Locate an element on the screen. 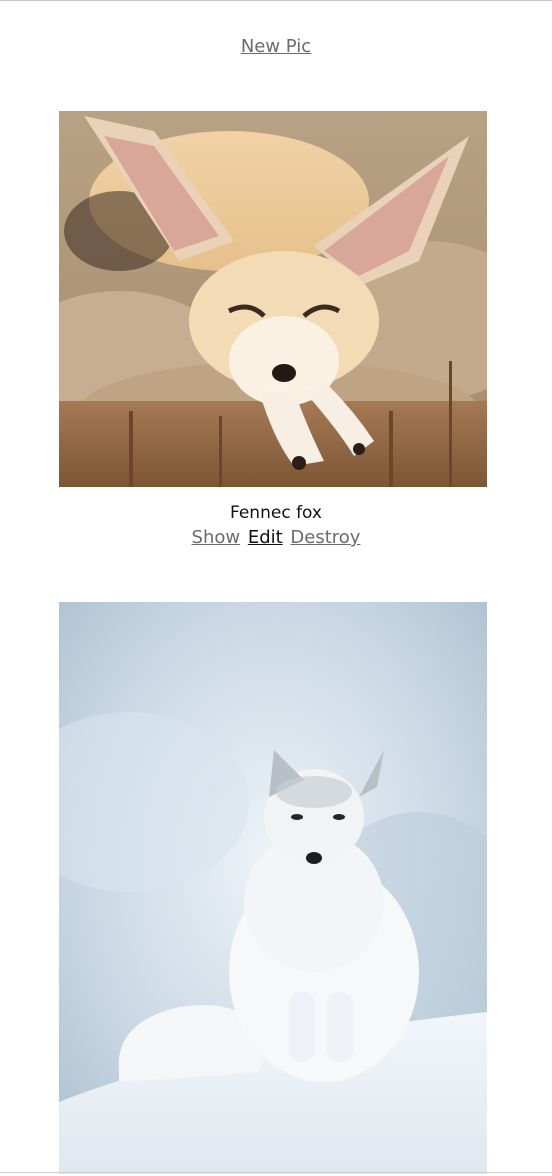 The image size is (552, 1176). pic-caption: Fennec fox is located at coordinates (276, 513).